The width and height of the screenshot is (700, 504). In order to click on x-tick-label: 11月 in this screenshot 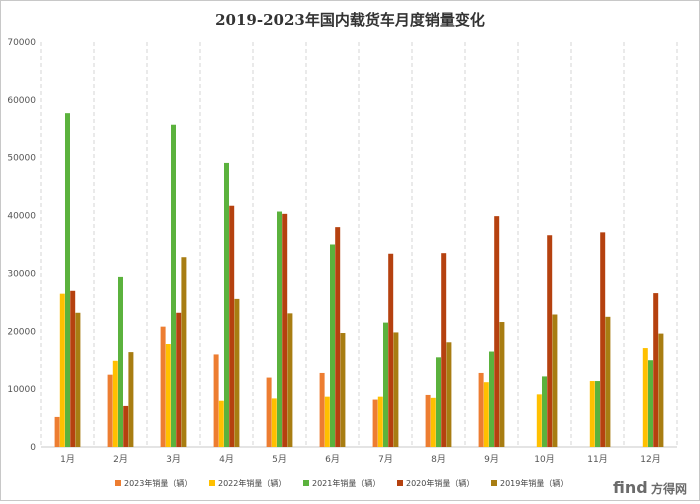, I will do `click(597, 459)`.